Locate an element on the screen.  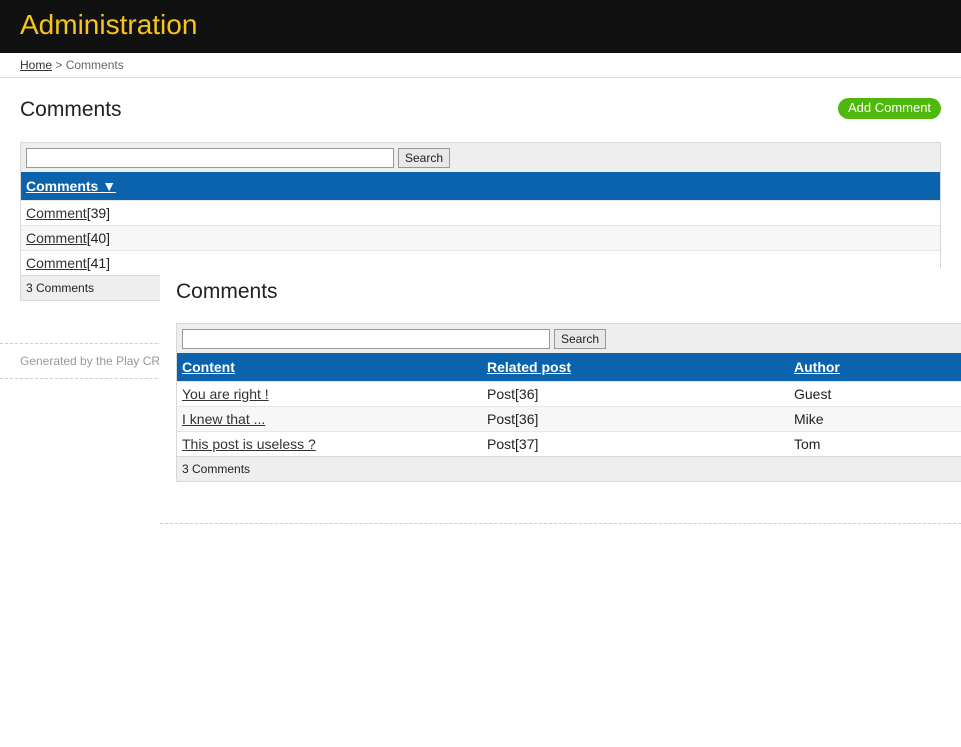
table-header: Comments ▼ is located at coordinates (480, 186).